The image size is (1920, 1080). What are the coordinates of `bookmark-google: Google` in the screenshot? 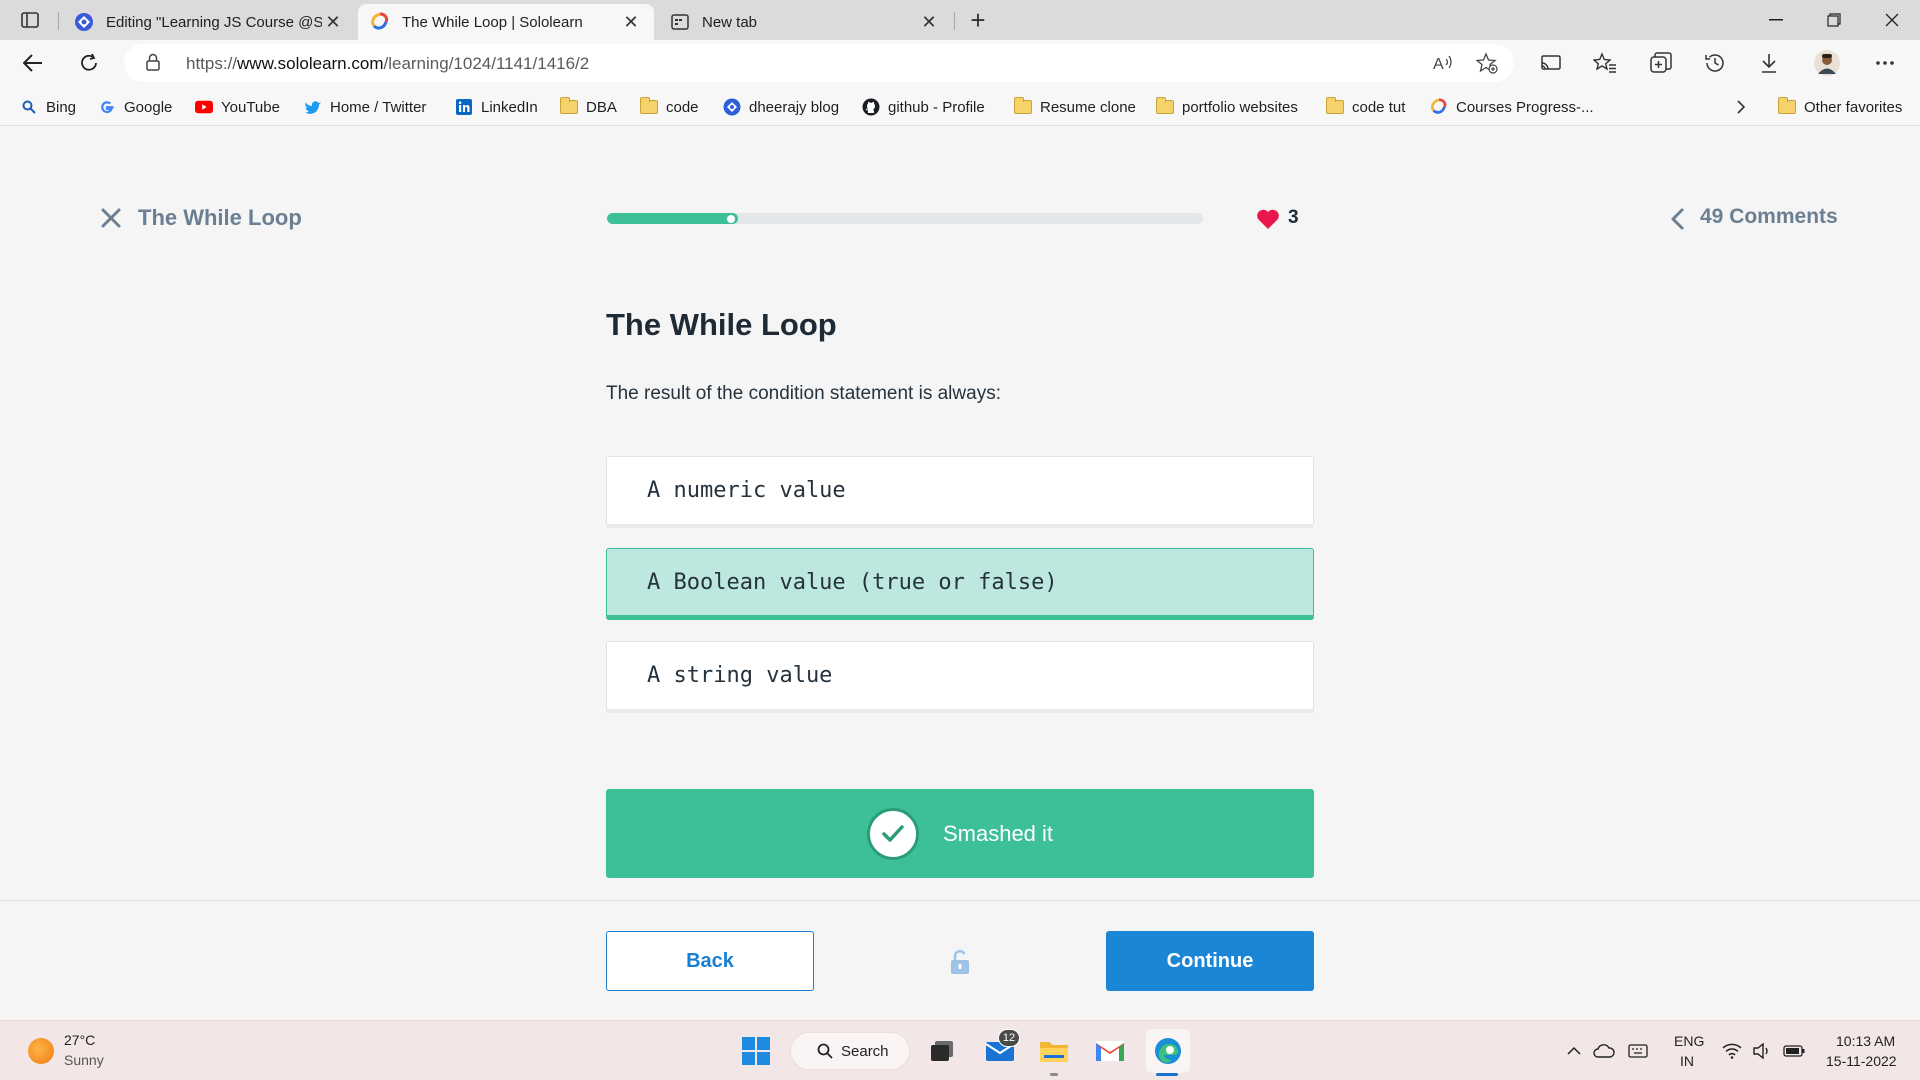 It's located at (135, 107).